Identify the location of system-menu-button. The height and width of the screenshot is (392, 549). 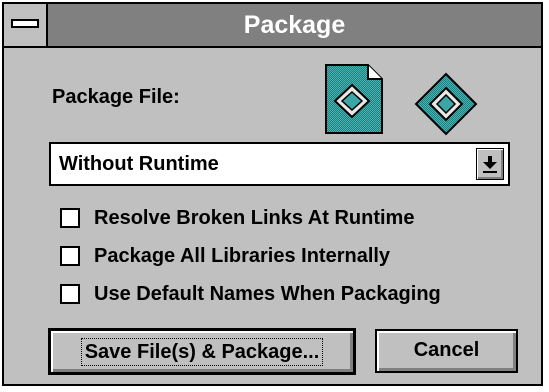
(26, 25).